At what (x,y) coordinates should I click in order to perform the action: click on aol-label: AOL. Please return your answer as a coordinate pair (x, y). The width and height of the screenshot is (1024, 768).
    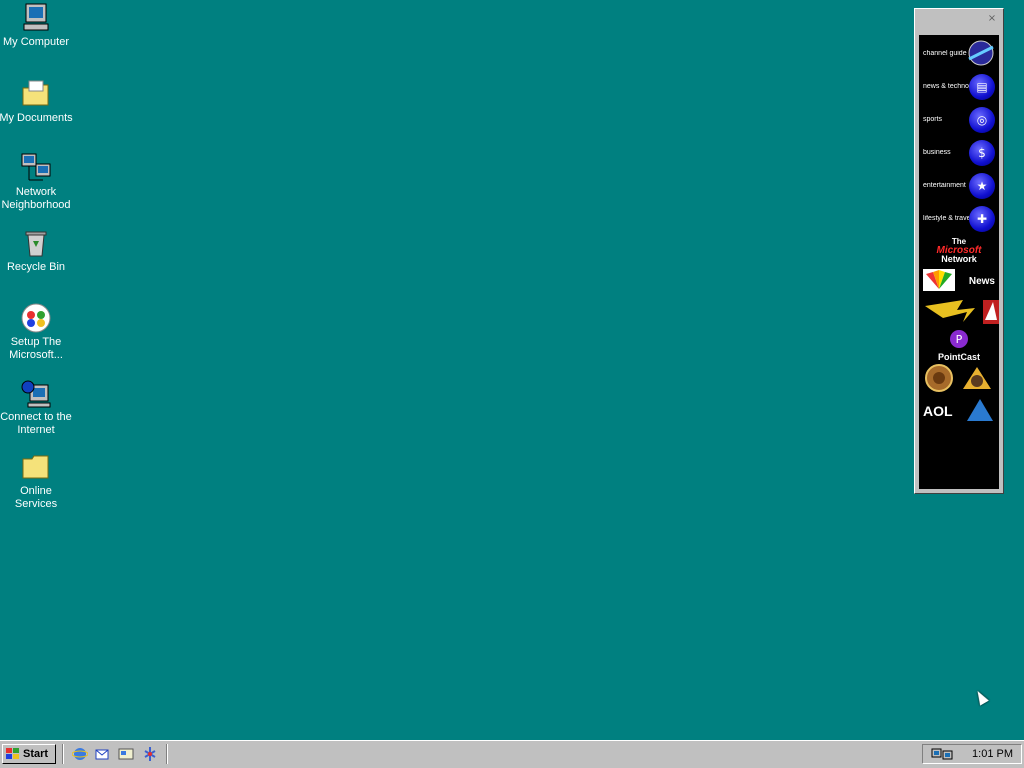
    Looking at the image, I should click on (938, 411).